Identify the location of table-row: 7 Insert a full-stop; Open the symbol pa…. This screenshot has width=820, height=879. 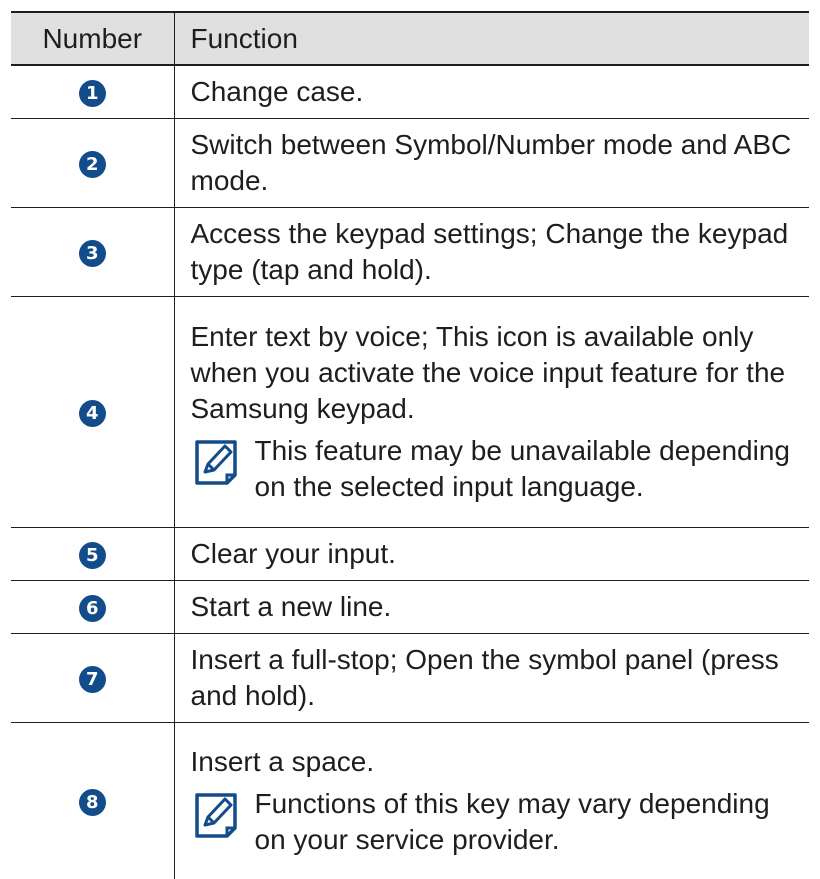
(410, 678).